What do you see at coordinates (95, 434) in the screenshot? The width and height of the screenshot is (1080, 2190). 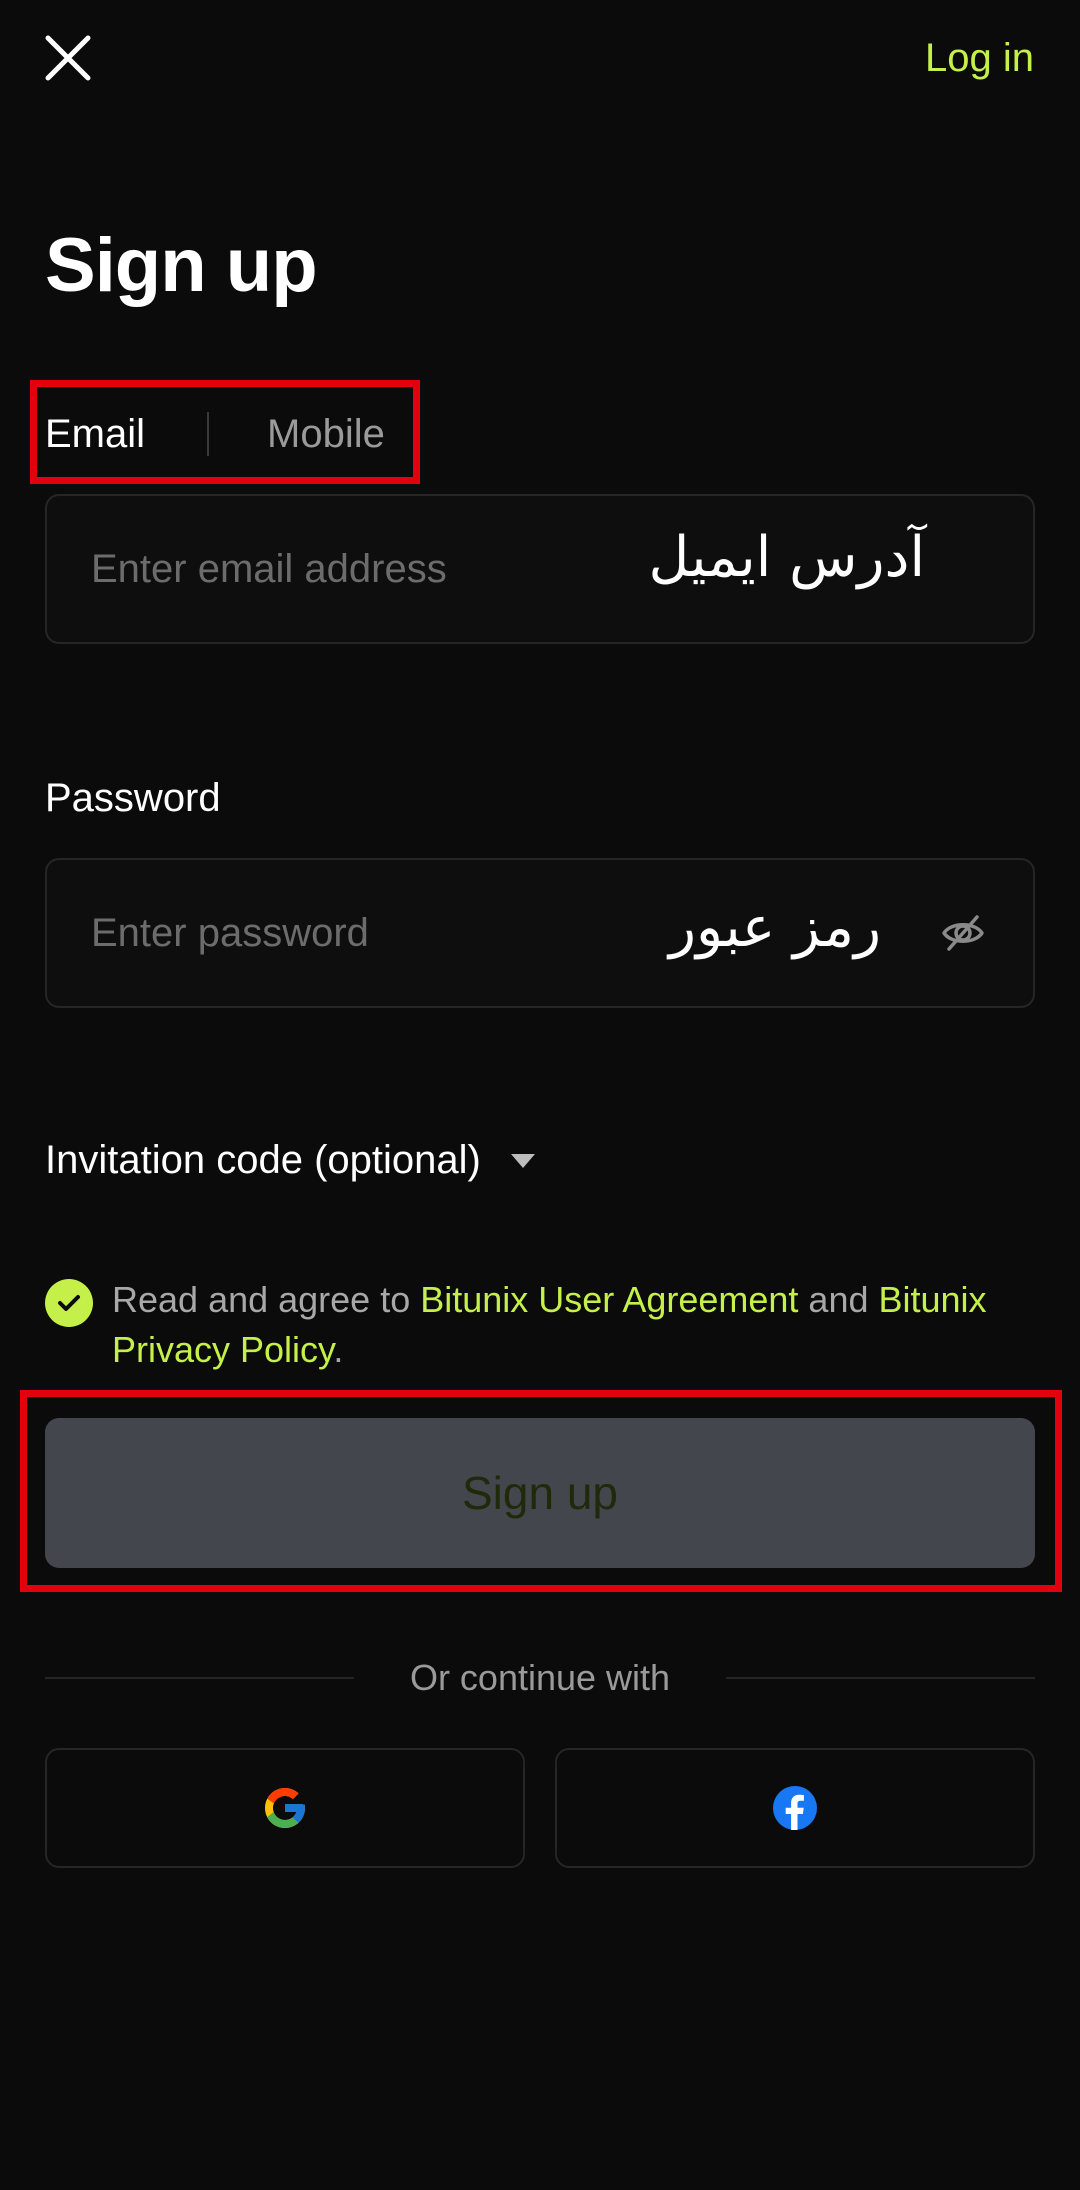 I see `tab-email: Email` at bounding box center [95, 434].